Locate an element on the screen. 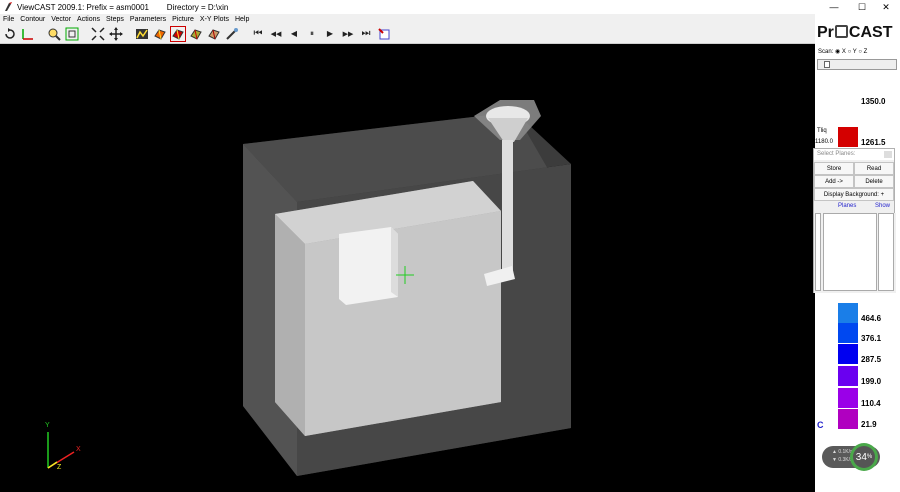 This screenshot has width=900, height=492. last-step-button: ⏭ is located at coordinates (366, 34).